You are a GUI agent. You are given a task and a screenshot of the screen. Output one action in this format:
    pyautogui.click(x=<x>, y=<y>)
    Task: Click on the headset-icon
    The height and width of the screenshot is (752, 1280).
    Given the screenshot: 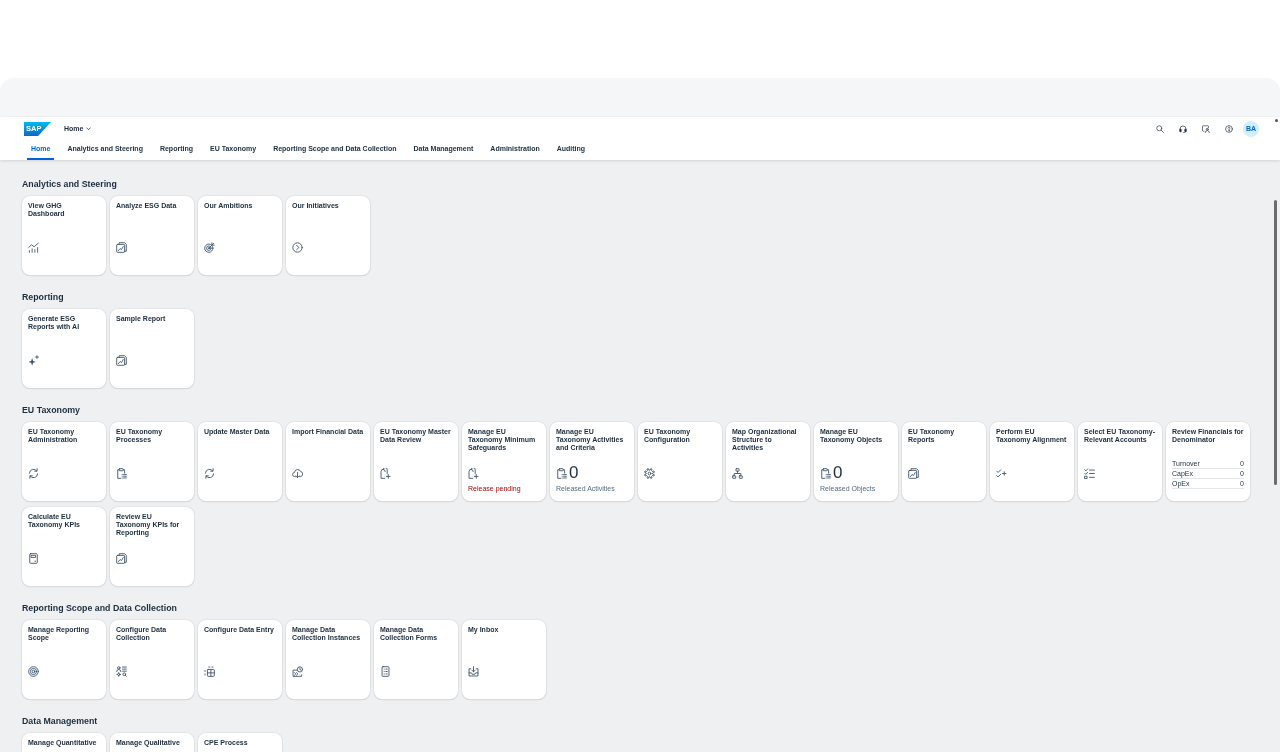 What is the action you would take?
    pyautogui.click(x=1183, y=129)
    